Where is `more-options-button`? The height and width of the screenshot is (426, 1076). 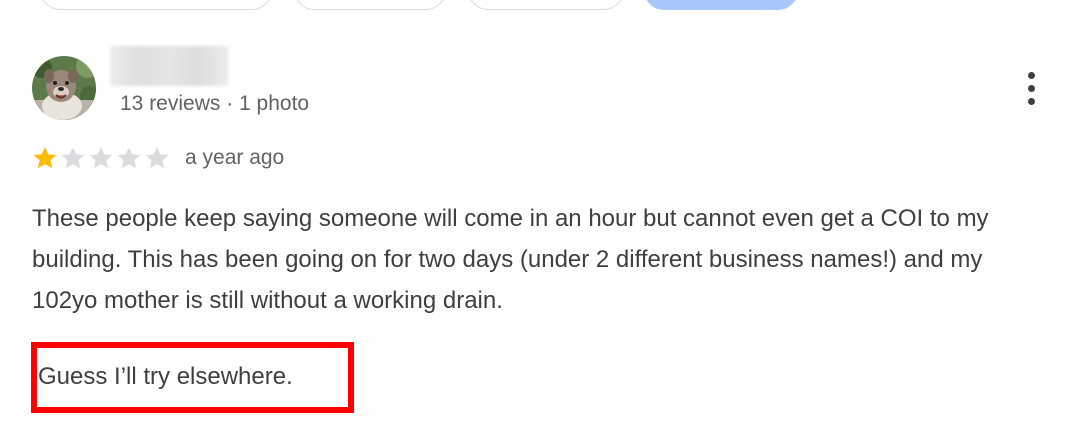 more-options-button is located at coordinates (1032, 89).